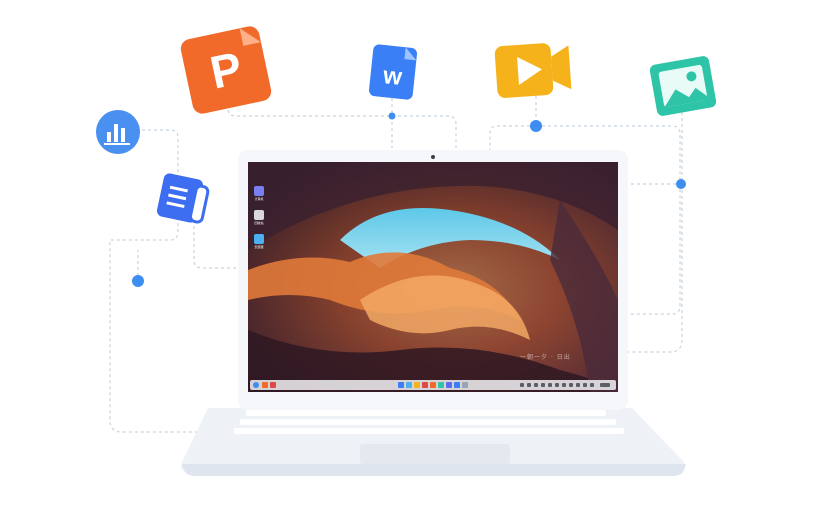 The height and width of the screenshot is (512, 820). I want to click on keyboard, so click(429, 422).